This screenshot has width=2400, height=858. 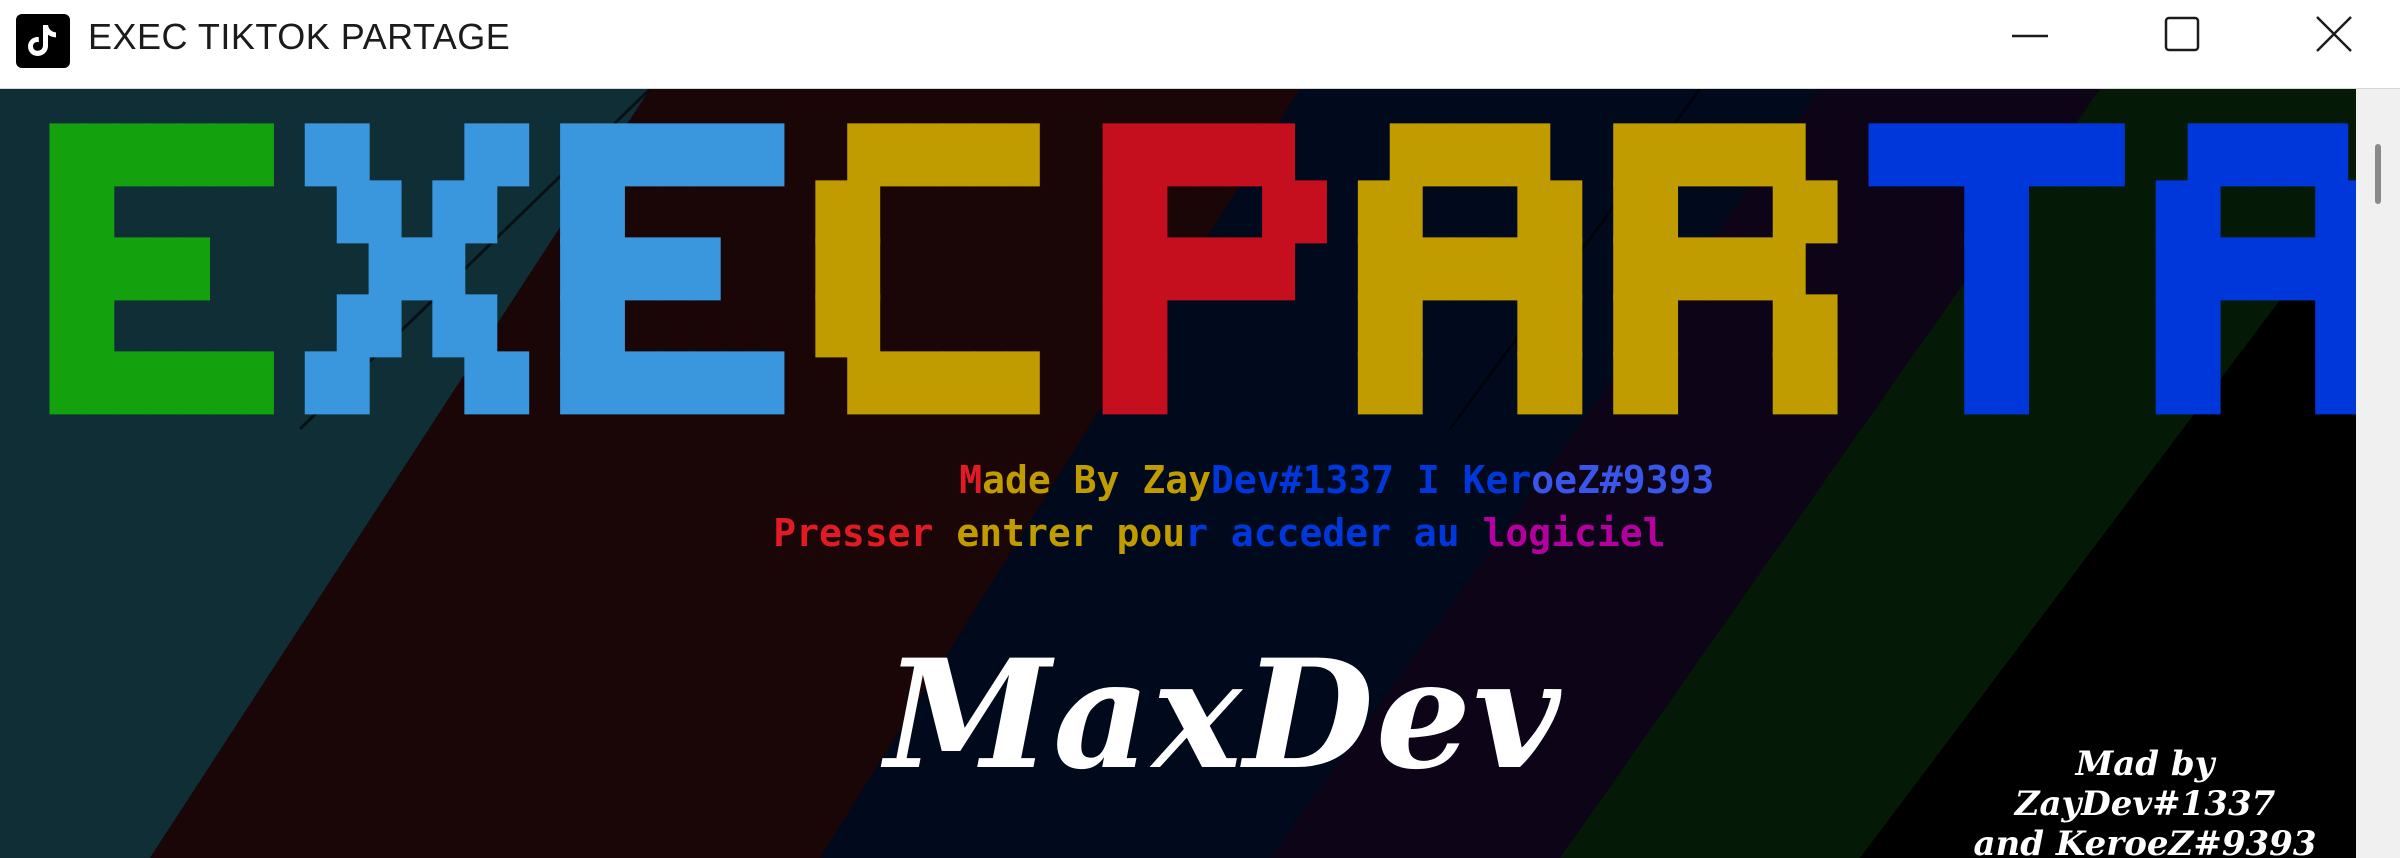 What do you see at coordinates (1574, 533) in the screenshot?
I see `press-enter-segment: logiciel` at bounding box center [1574, 533].